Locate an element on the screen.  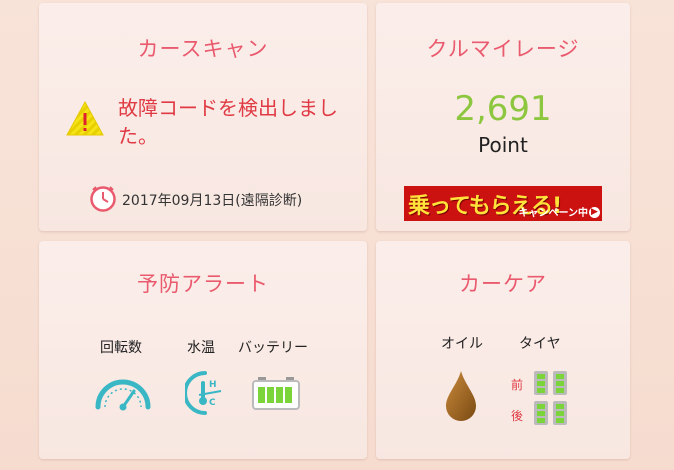
car-scan-title: カースキャン is located at coordinates (203, 49).